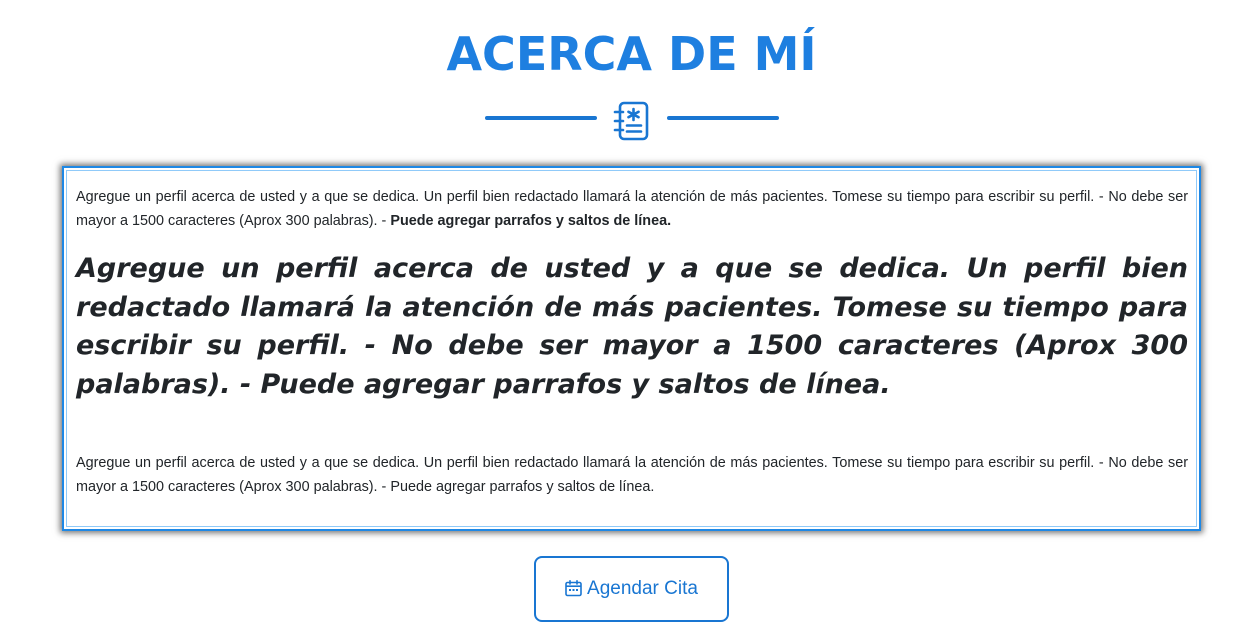 The width and height of the screenshot is (1250, 637). What do you see at coordinates (723, 118) in the screenshot?
I see `divider-line-right` at bounding box center [723, 118].